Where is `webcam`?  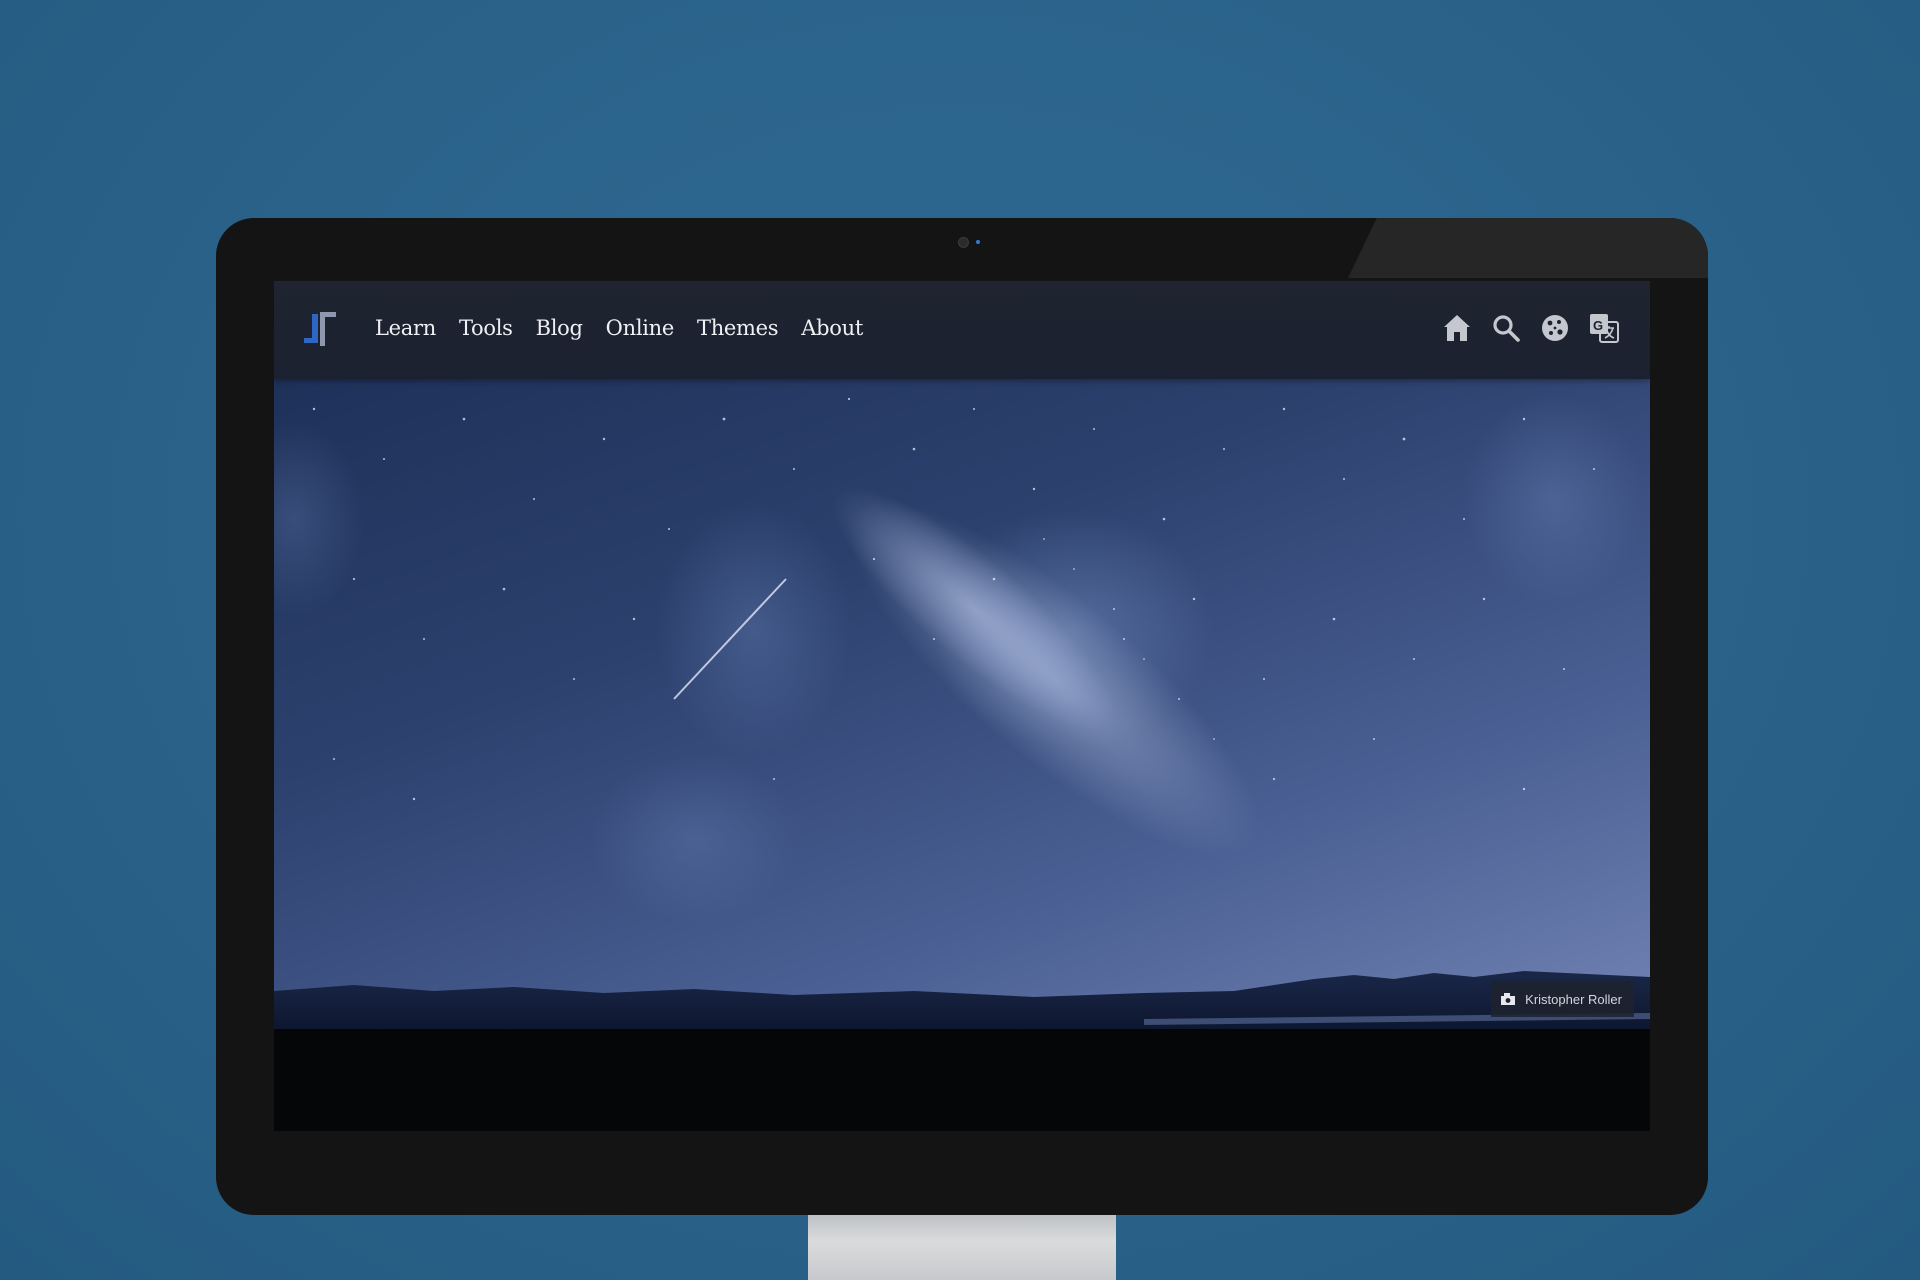
webcam is located at coordinates (963, 242).